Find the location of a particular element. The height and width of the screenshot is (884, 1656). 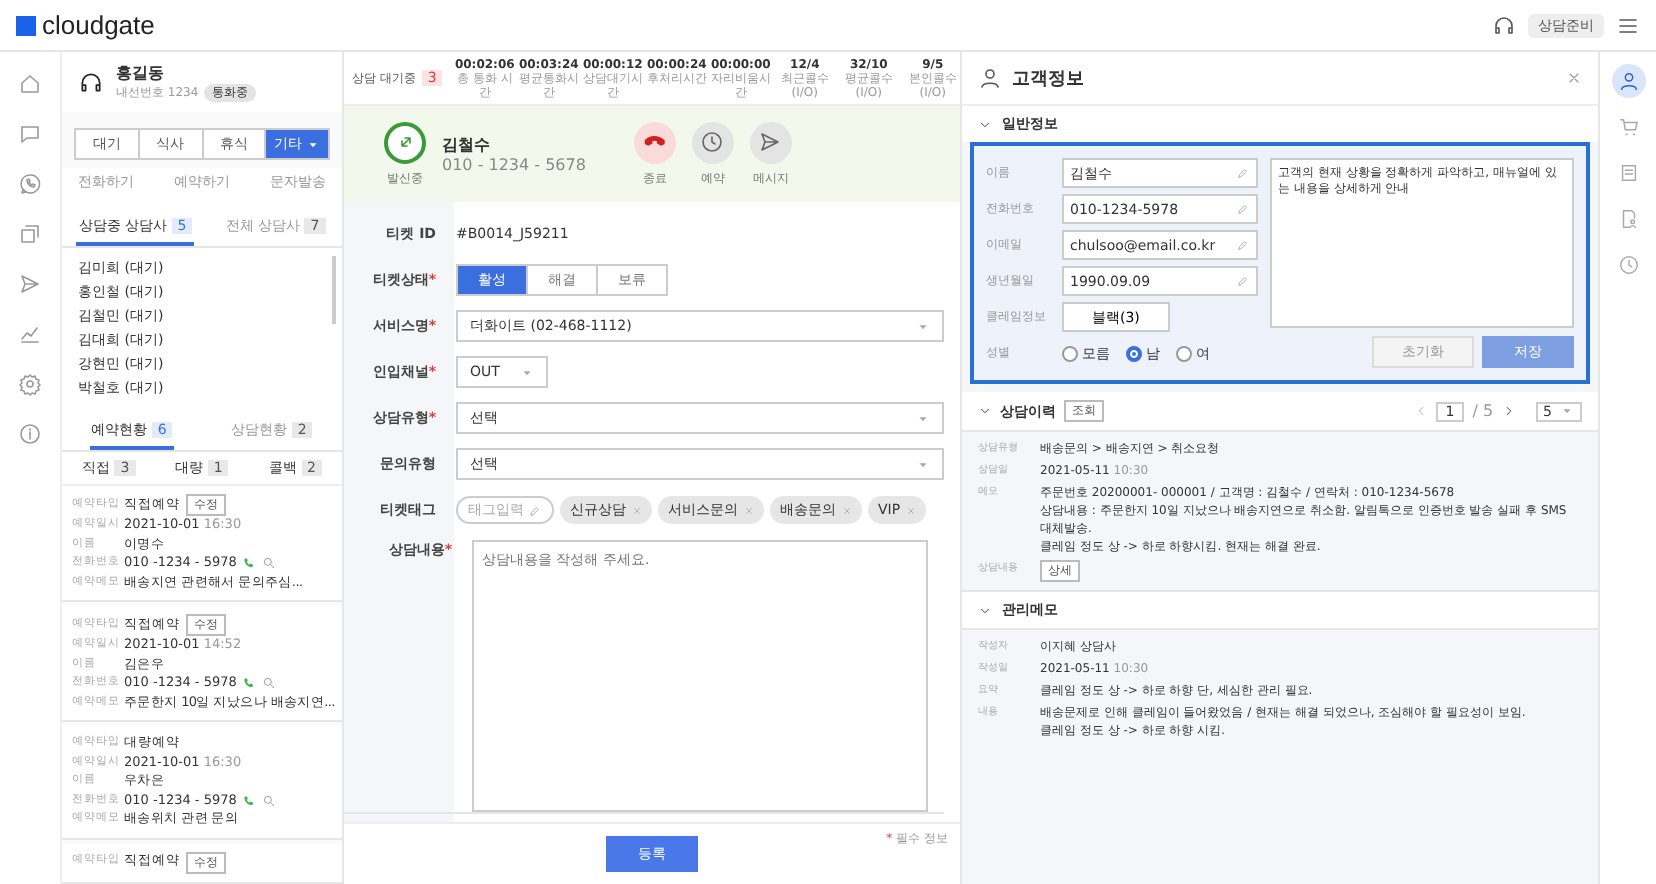

chat-icon is located at coordinates (30, 134).